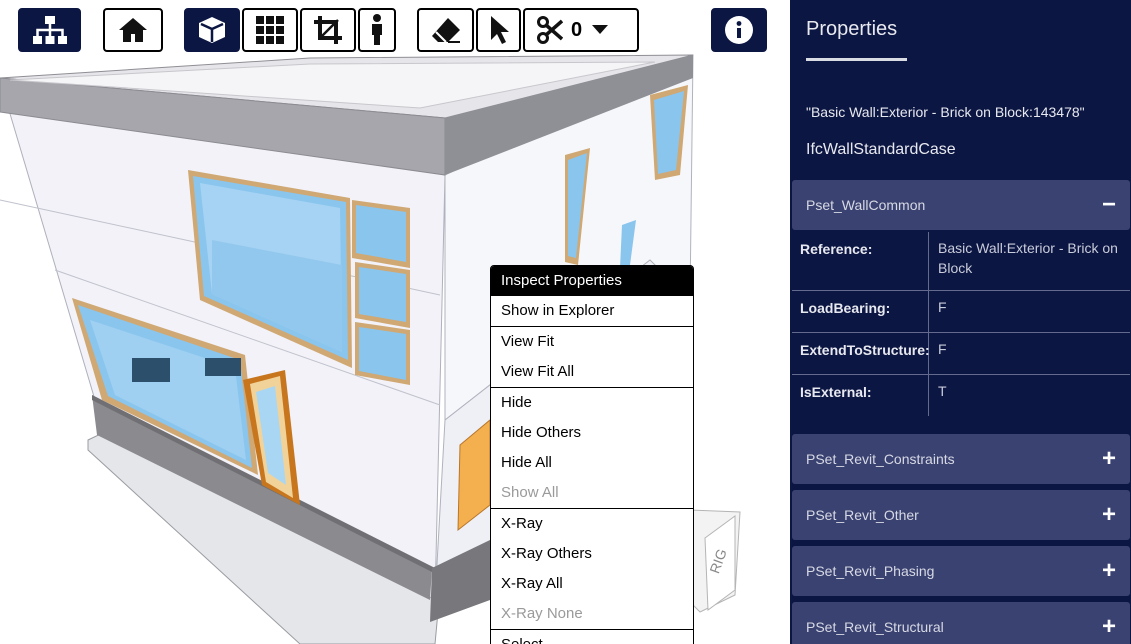  I want to click on menu-item-view-fit-all: View Fit All, so click(592, 372).